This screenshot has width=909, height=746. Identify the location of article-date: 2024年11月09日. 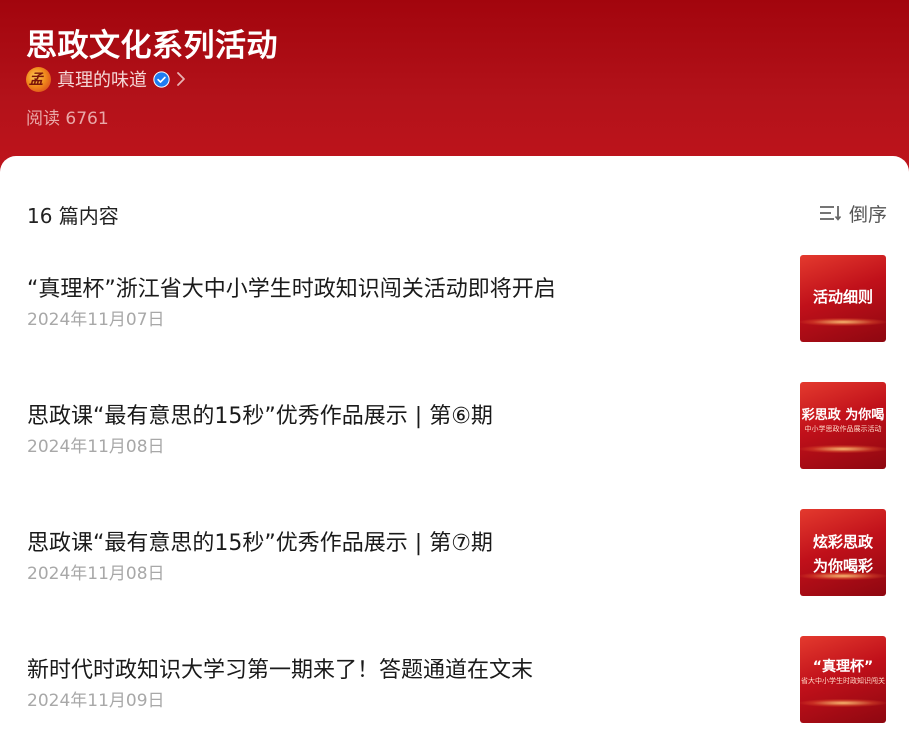
(96, 701).